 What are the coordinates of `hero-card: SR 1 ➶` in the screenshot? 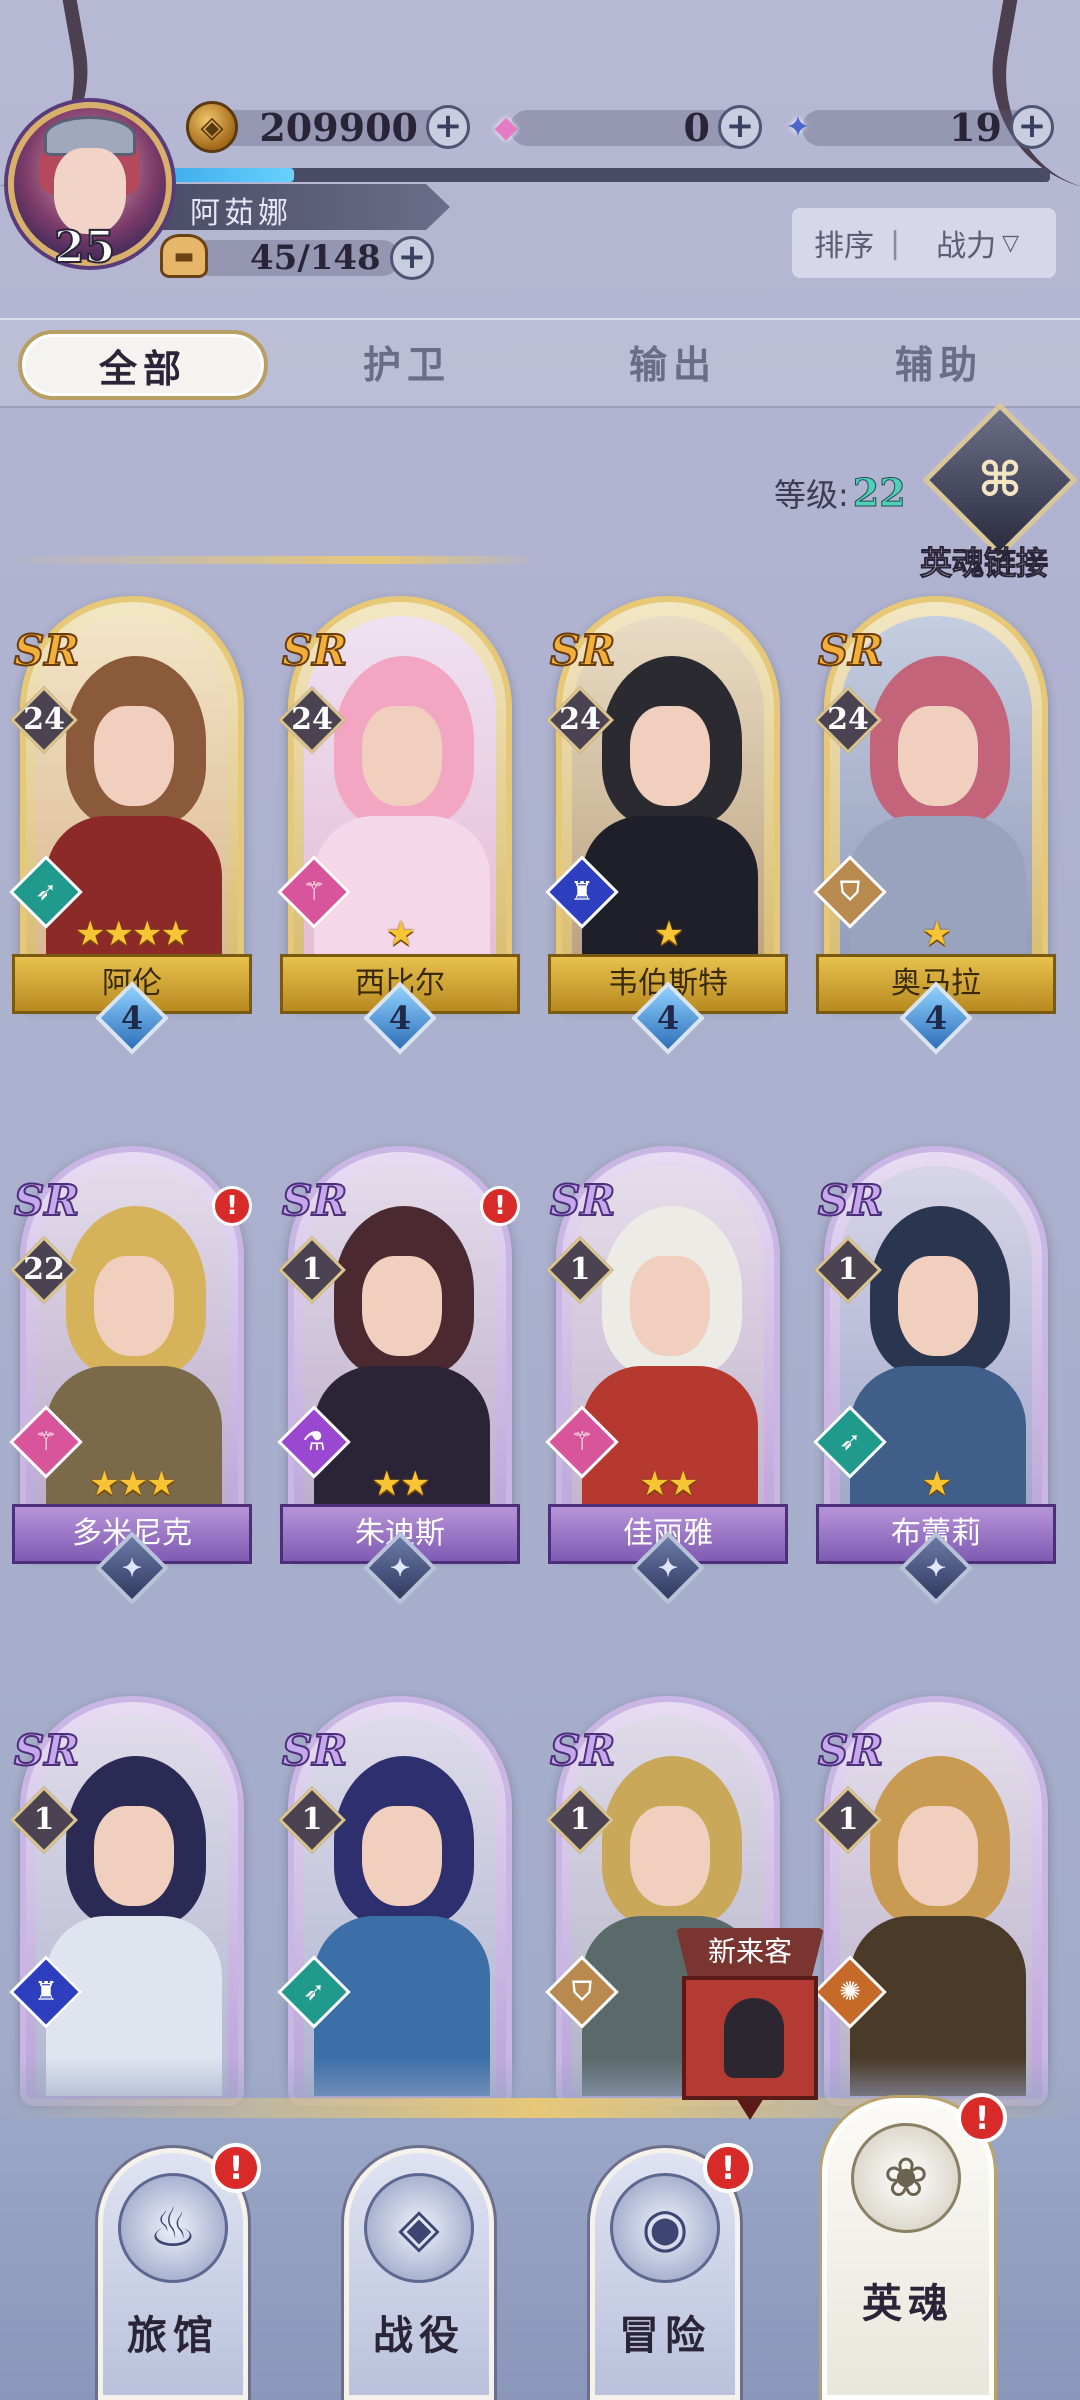 It's located at (398, 1906).